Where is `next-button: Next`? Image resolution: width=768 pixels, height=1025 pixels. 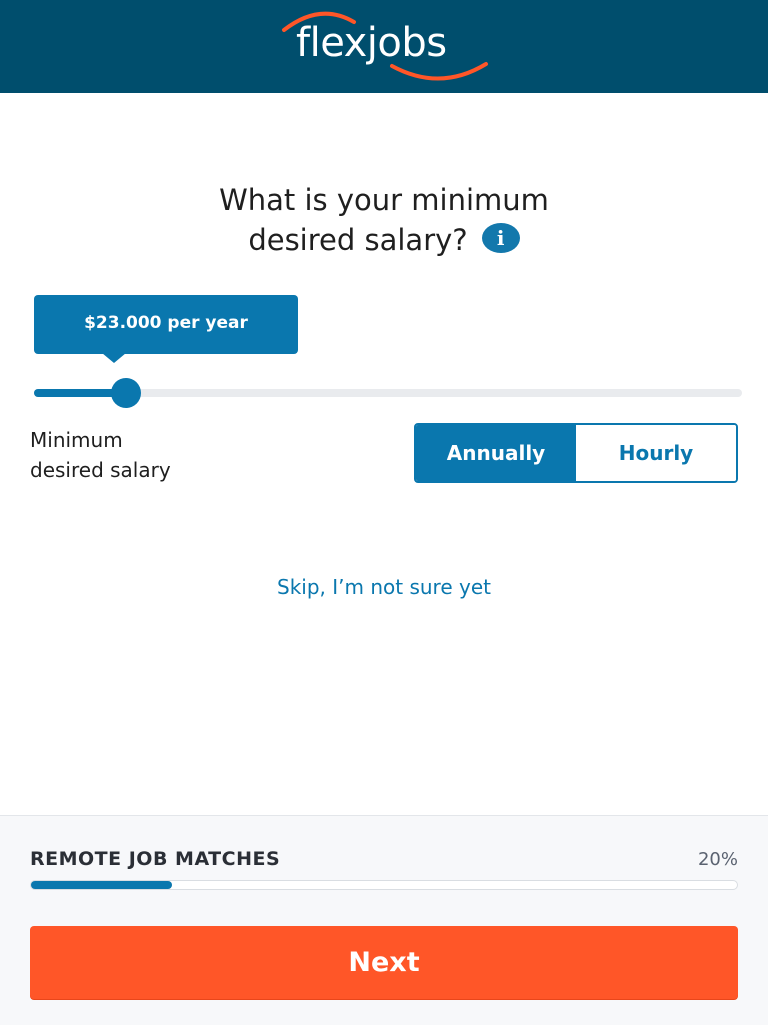 next-button: Next is located at coordinates (384, 962).